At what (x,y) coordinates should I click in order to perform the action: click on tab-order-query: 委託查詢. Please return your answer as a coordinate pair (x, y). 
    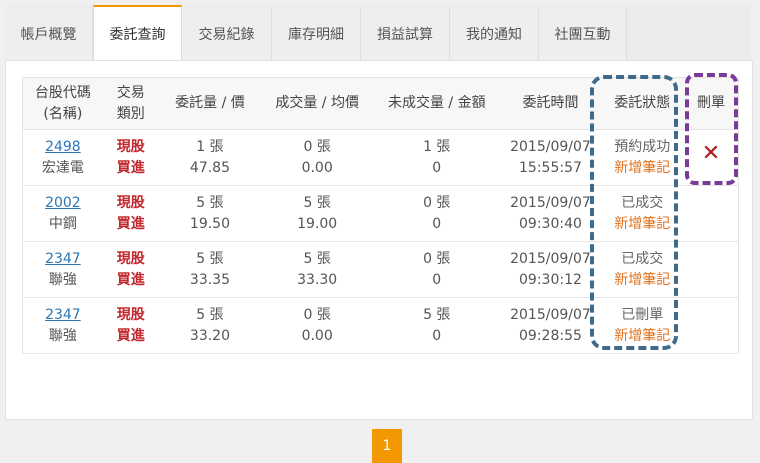
    Looking at the image, I should click on (137, 32).